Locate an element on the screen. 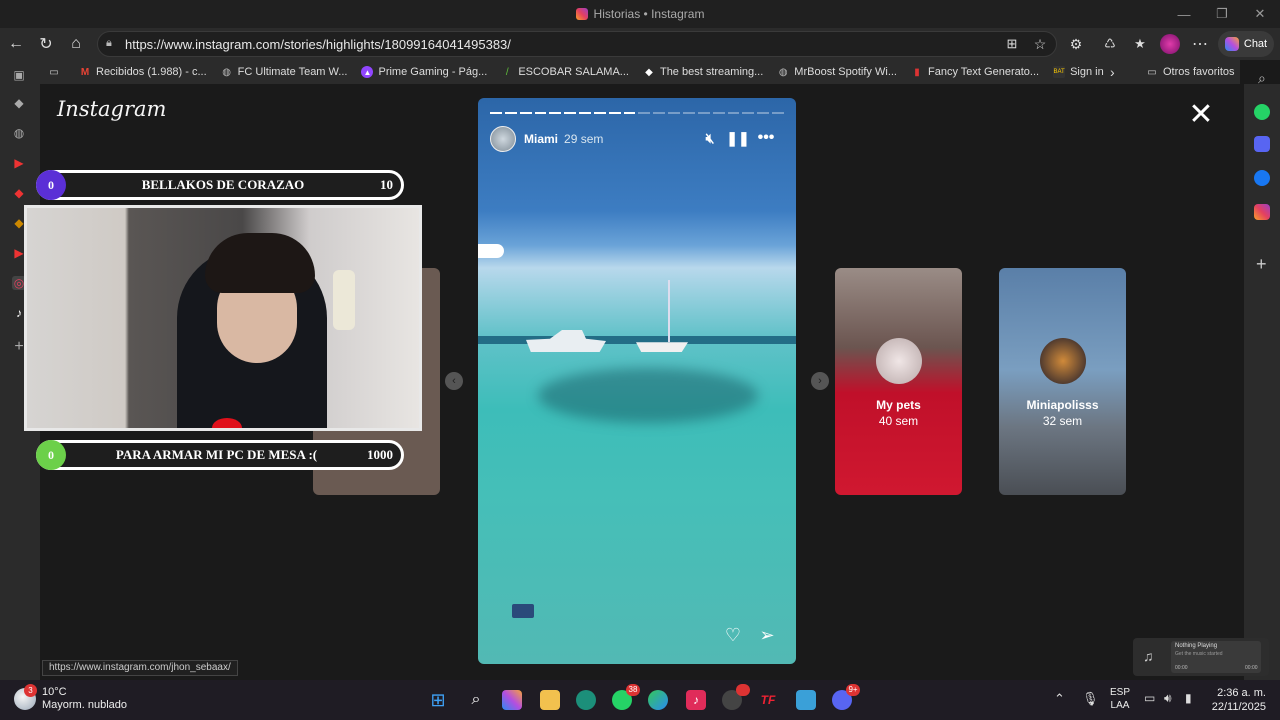 The height and width of the screenshot is (720, 1280). close-story-button: ✕ is located at coordinates (1201, 115).